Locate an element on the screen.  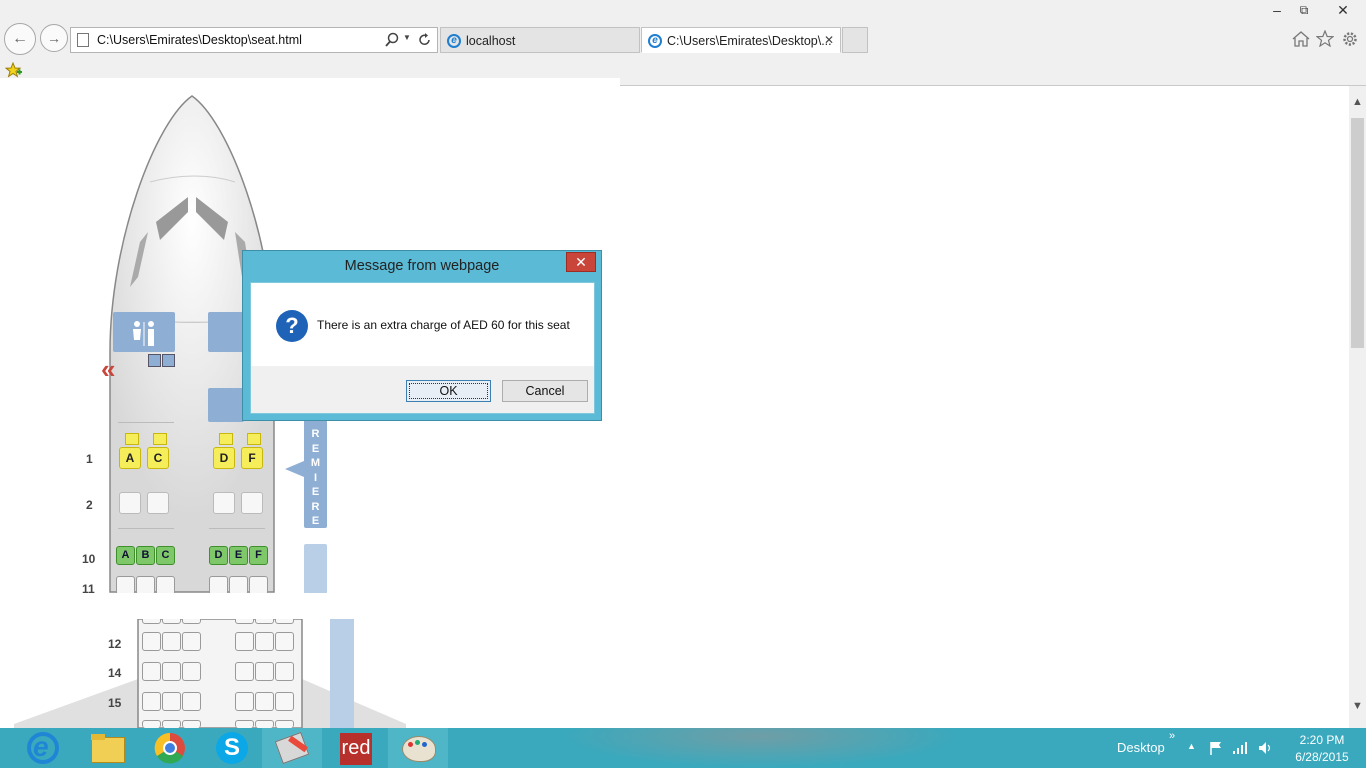
clock-date: 6/28/2015 is located at coordinates (1322, 757).